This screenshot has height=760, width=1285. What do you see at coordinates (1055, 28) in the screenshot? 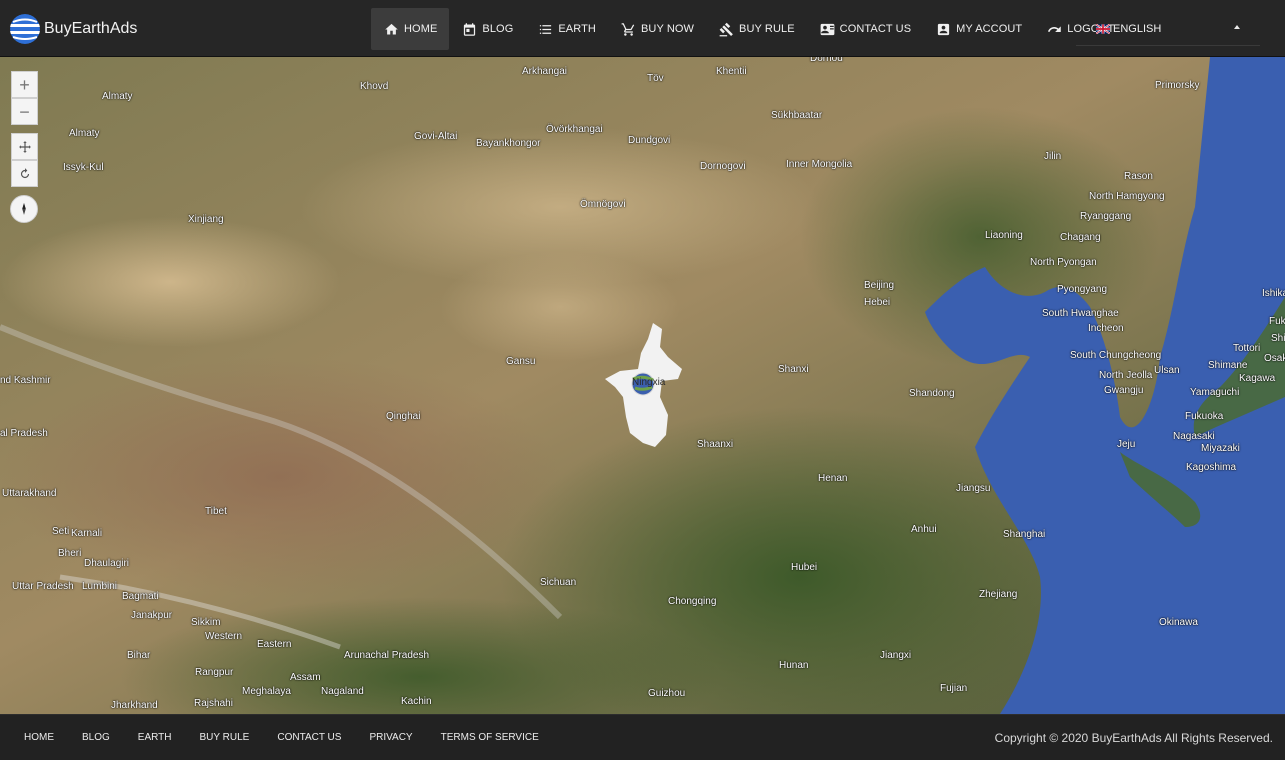
I see `redo-arrow-icon` at bounding box center [1055, 28].